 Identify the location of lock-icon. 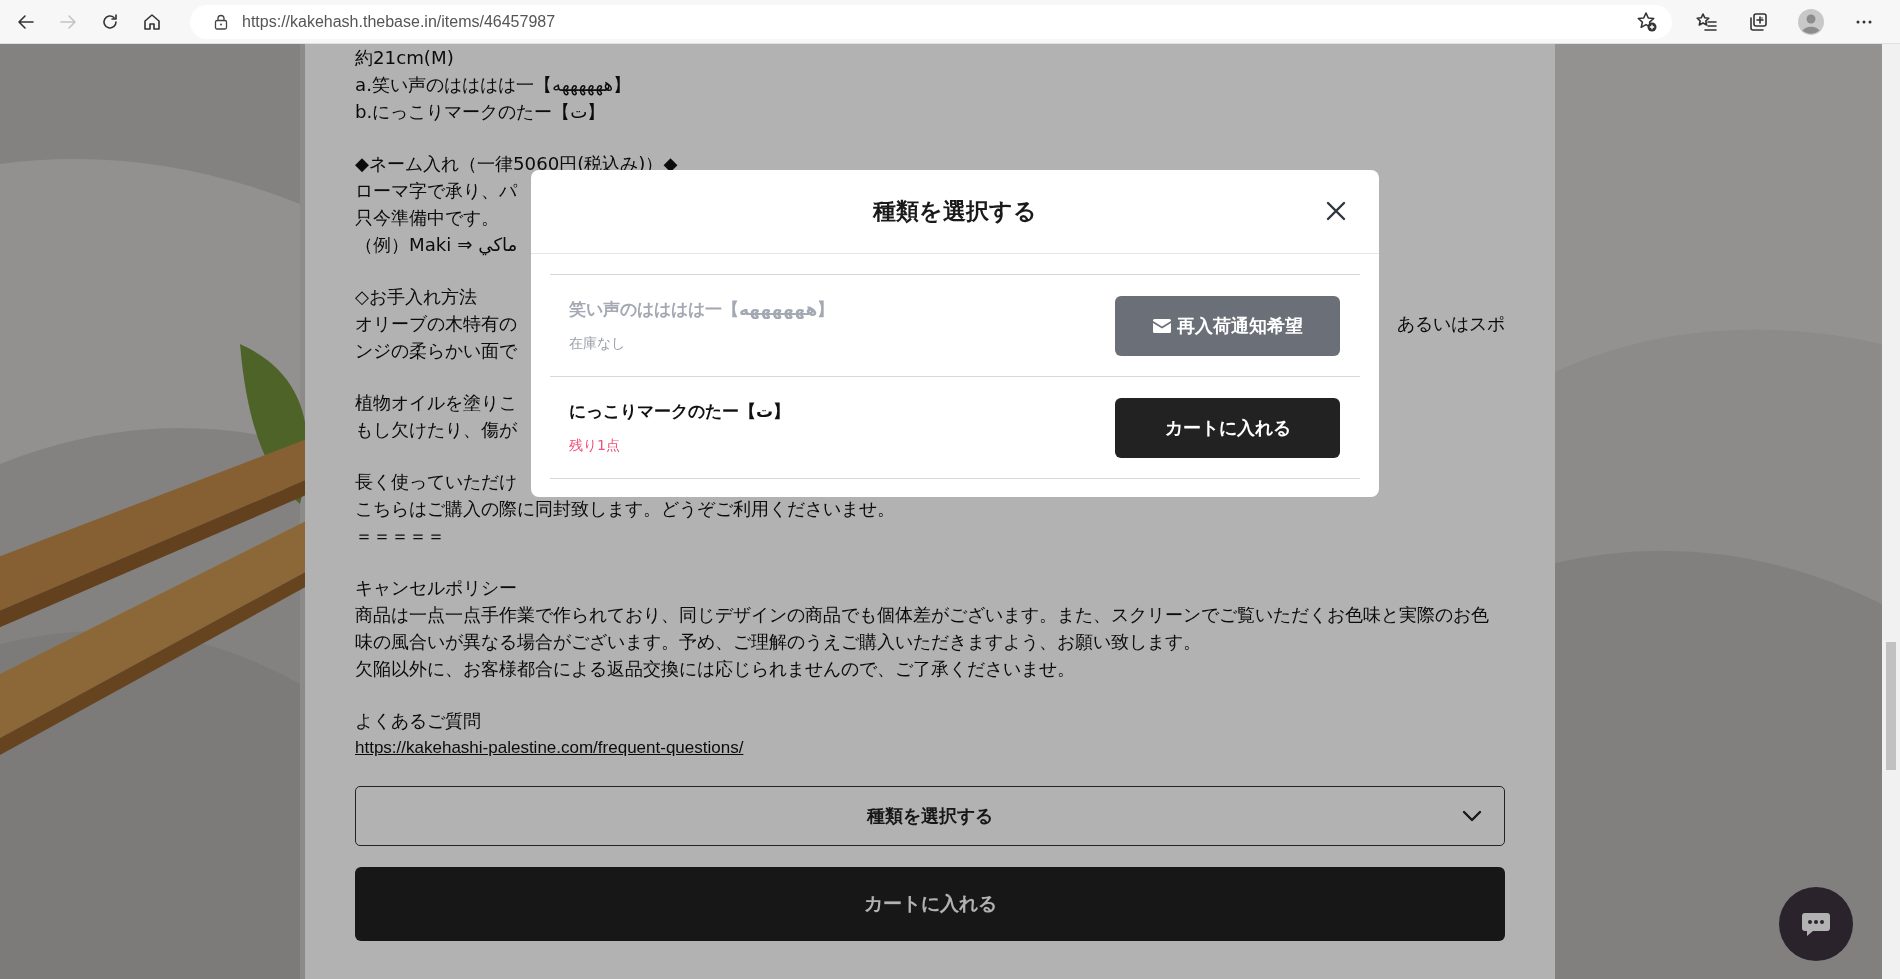
(221, 21).